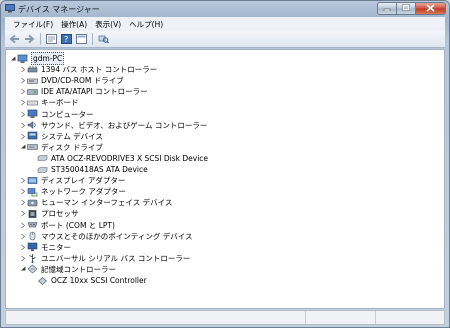 The width and height of the screenshot is (450, 328). What do you see at coordinates (67, 114) in the screenshot?
I see `tree-item-label: コンピューター` at bounding box center [67, 114].